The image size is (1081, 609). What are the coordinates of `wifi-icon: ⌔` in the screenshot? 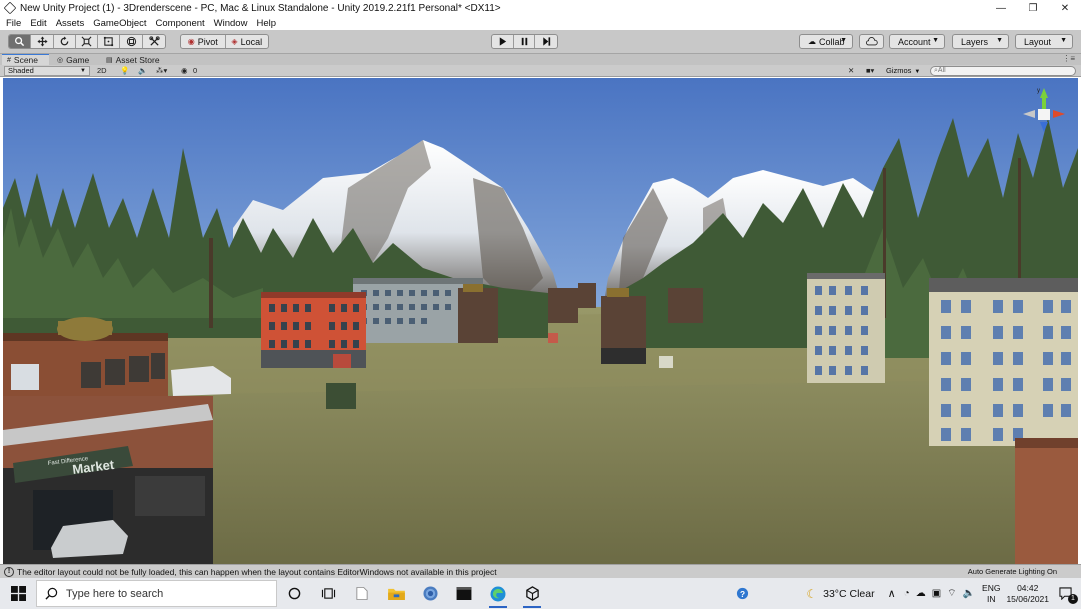 It's located at (951, 593).